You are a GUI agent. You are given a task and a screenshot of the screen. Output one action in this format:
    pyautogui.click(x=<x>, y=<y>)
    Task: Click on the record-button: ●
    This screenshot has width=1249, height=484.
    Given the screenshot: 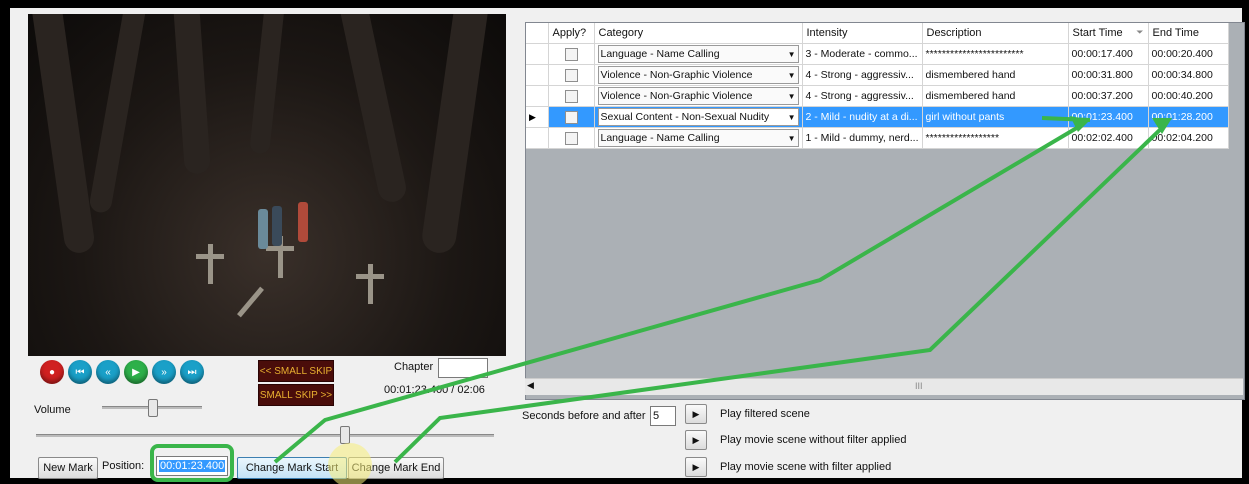 What is the action you would take?
    pyautogui.click(x=52, y=372)
    